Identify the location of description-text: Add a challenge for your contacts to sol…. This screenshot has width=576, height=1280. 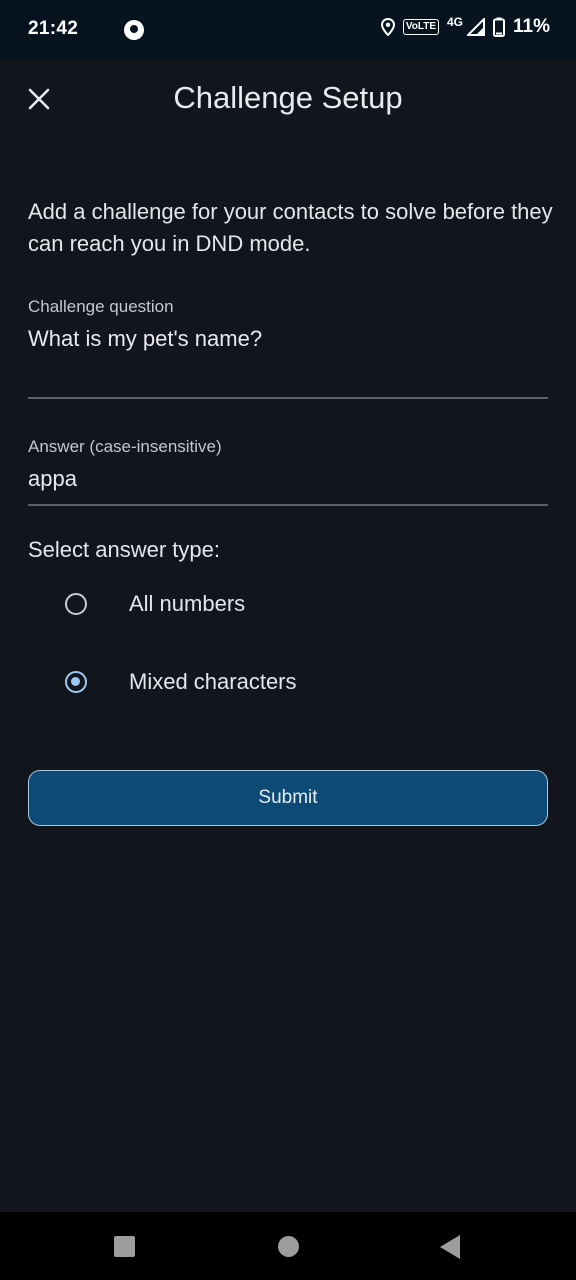
(290, 227).